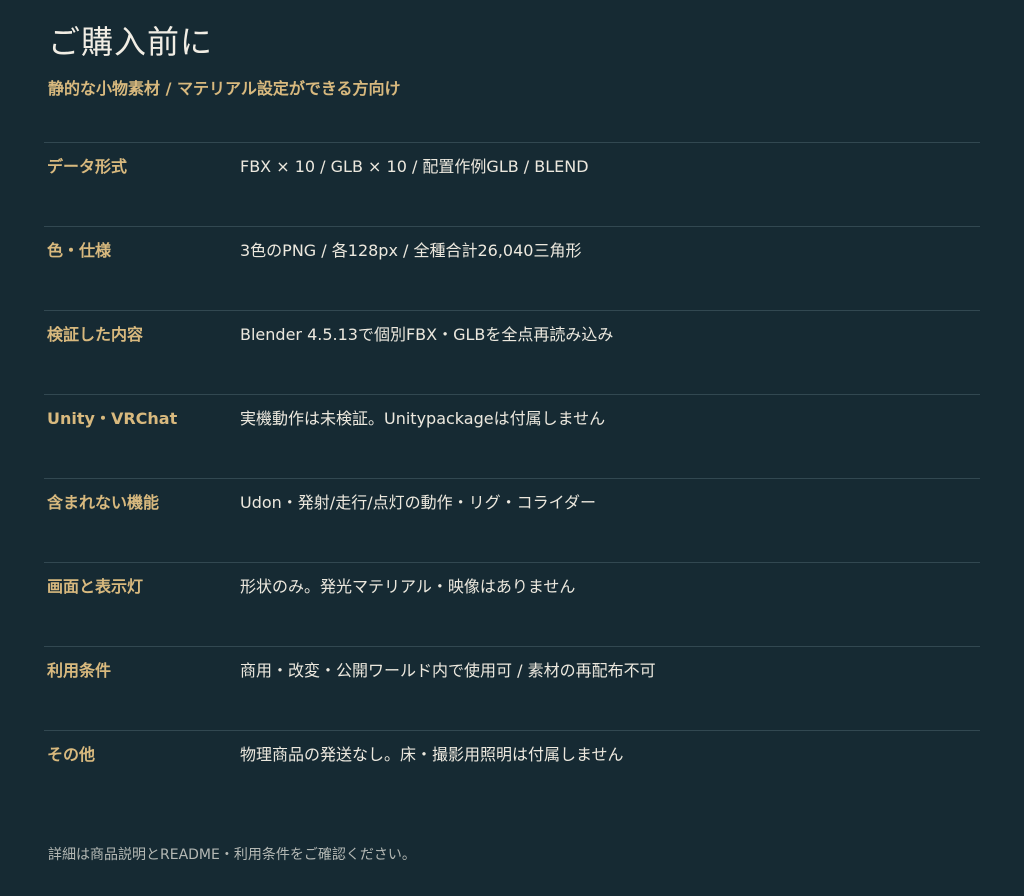 This screenshot has width=1024, height=896. Describe the element at coordinates (232, 855) in the screenshot. I see `footnote: 詳細は商品説明とREADME・利用条件をご確認ください。` at that location.